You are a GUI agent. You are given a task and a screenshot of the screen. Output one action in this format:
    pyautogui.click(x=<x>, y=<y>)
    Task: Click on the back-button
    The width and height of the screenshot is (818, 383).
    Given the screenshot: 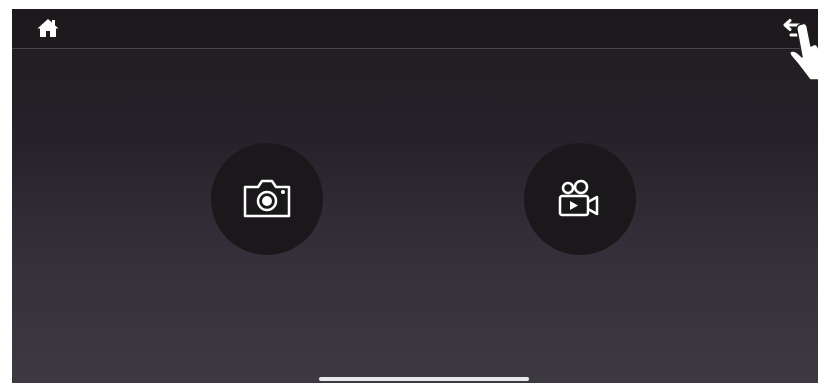 What is the action you would take?
    pyautogui.click(x=795, y=30)
    